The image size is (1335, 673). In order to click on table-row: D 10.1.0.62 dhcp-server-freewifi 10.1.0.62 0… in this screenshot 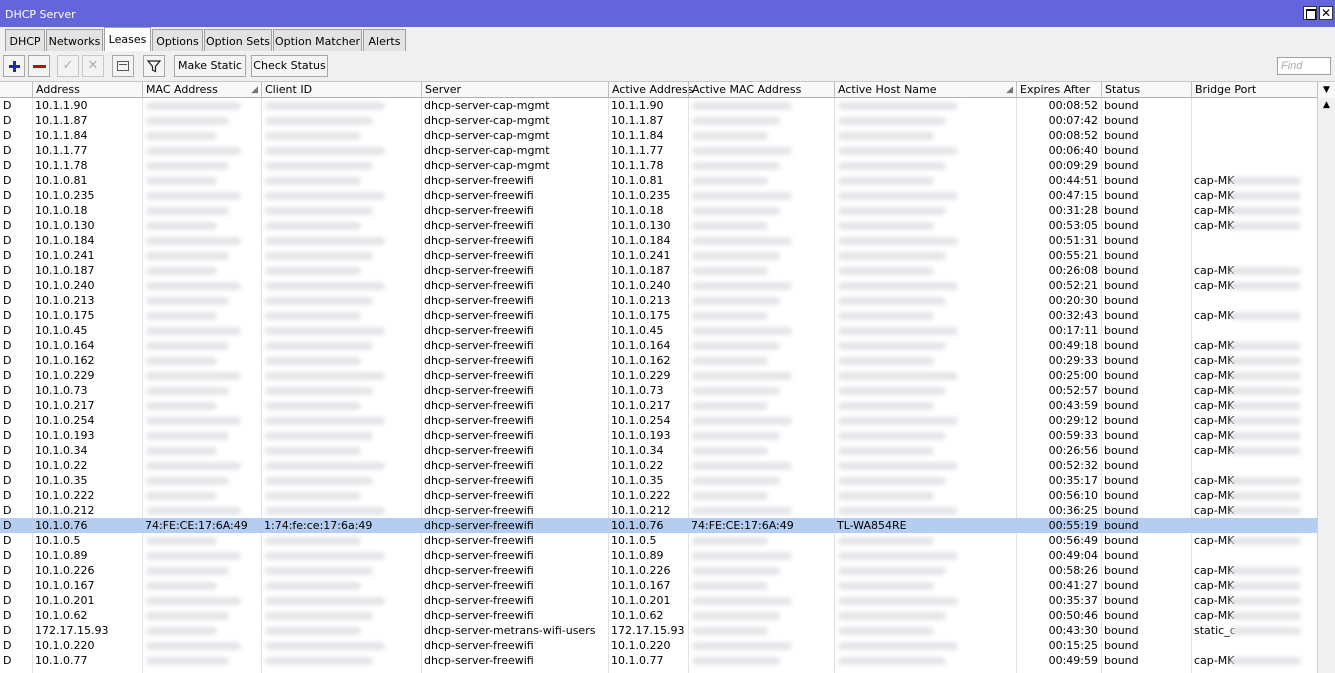, I will do `click(658, 615)`.